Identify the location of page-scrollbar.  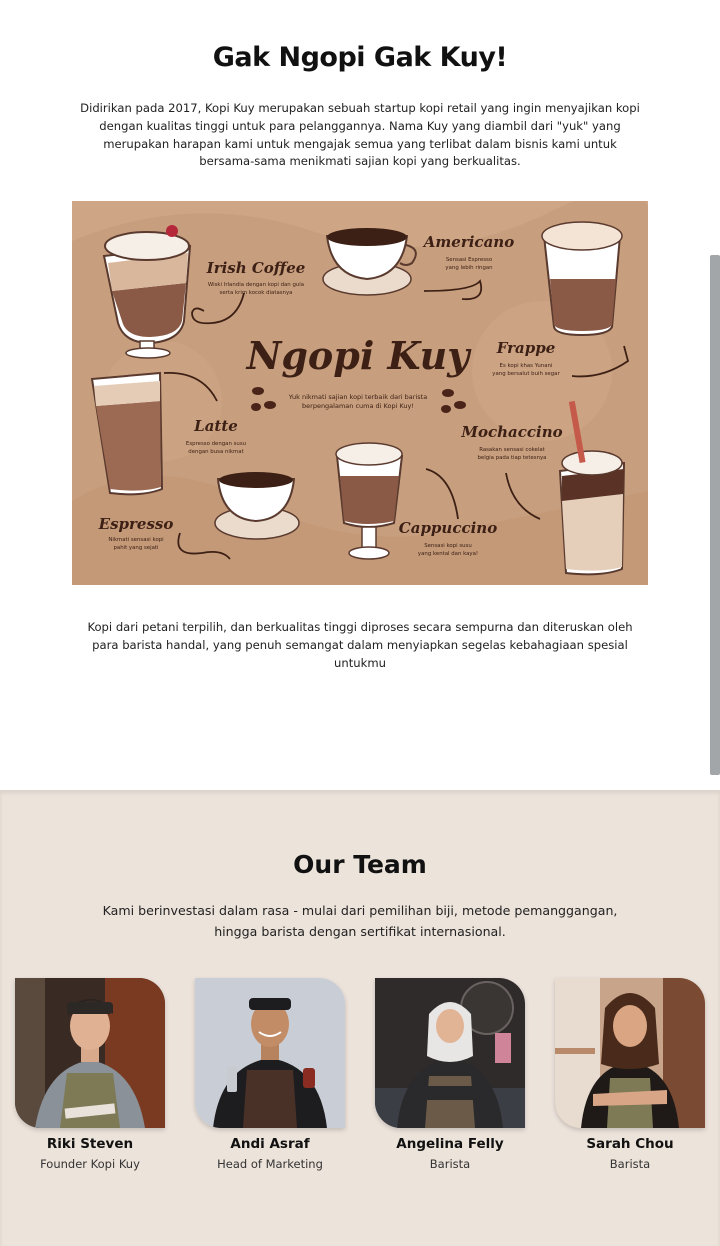
(715, 515).